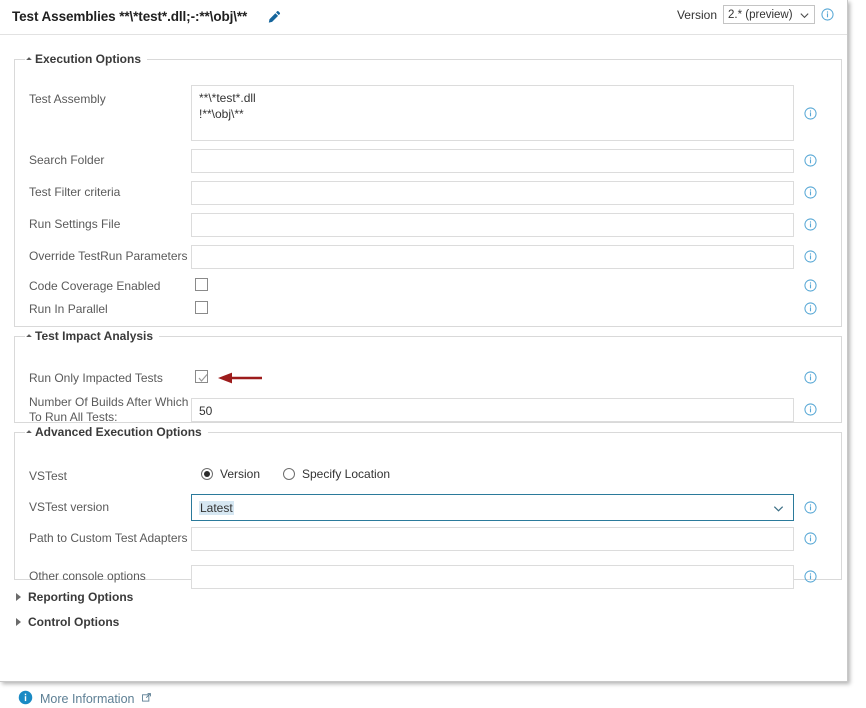  I want to click on section-execution-options-title: Execution Options, so click(88, 59).